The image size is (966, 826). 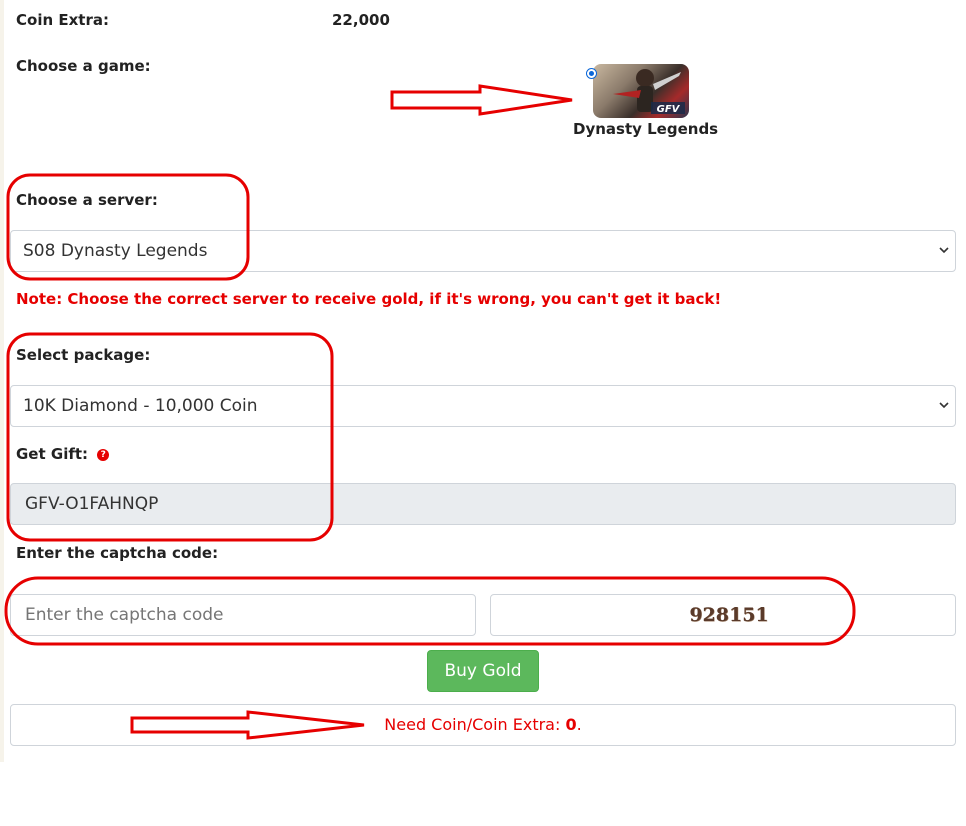 I want to click on package-select-value: 10K Diamond - 10,000 Coin, so click(x=140, y=406).